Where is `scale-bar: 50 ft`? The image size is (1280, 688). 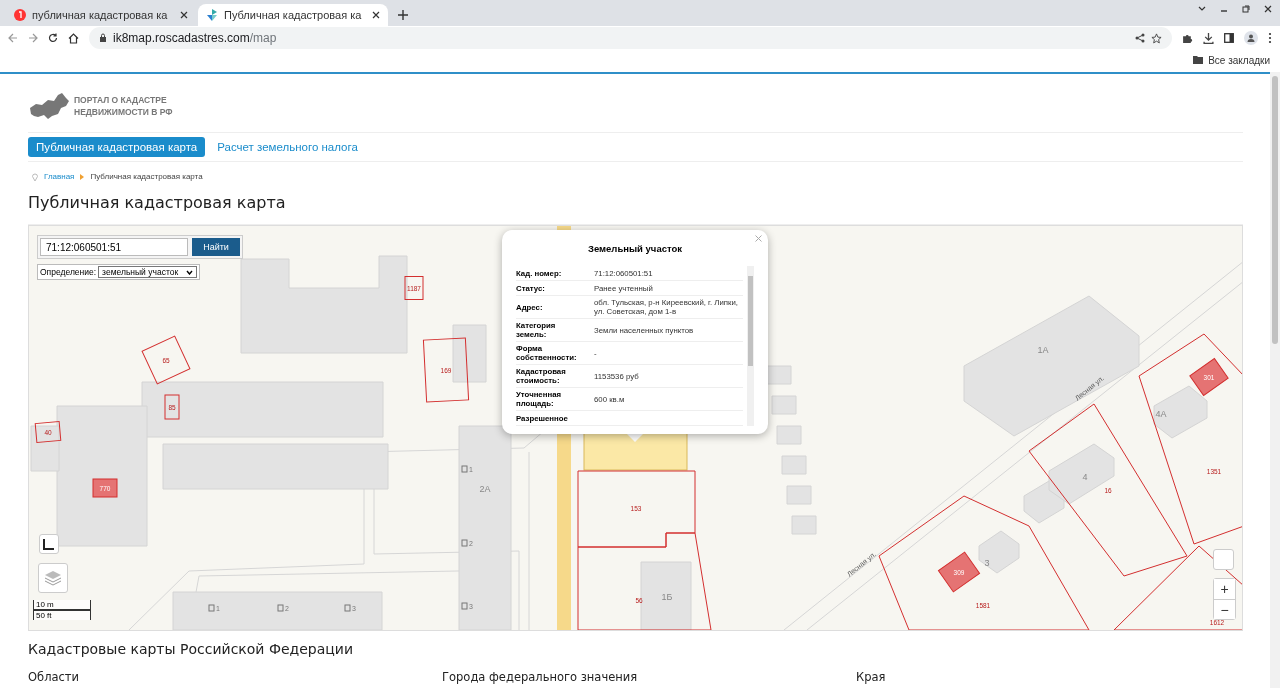
scale-bar: 50 ft is located at coordinates (62, 615).